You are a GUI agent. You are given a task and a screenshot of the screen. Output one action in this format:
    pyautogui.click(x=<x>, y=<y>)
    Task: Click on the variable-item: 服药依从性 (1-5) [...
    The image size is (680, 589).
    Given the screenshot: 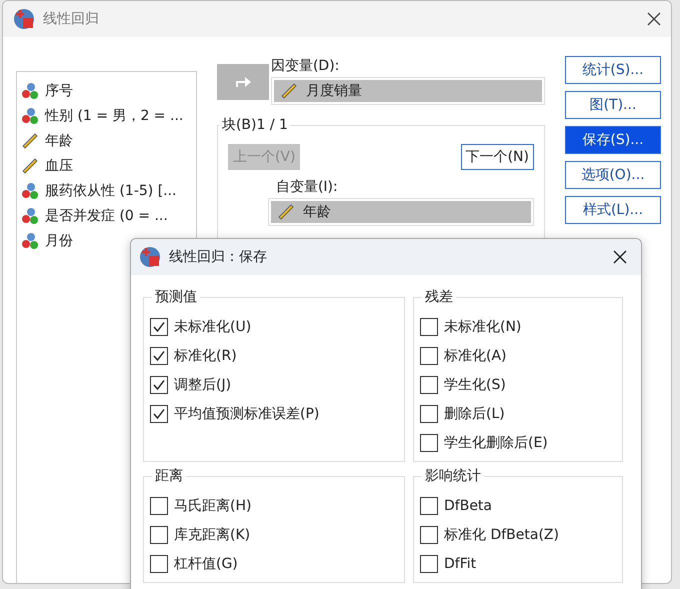 What is the action you would take?
    pyautogui.click(x=106, y=190)
    